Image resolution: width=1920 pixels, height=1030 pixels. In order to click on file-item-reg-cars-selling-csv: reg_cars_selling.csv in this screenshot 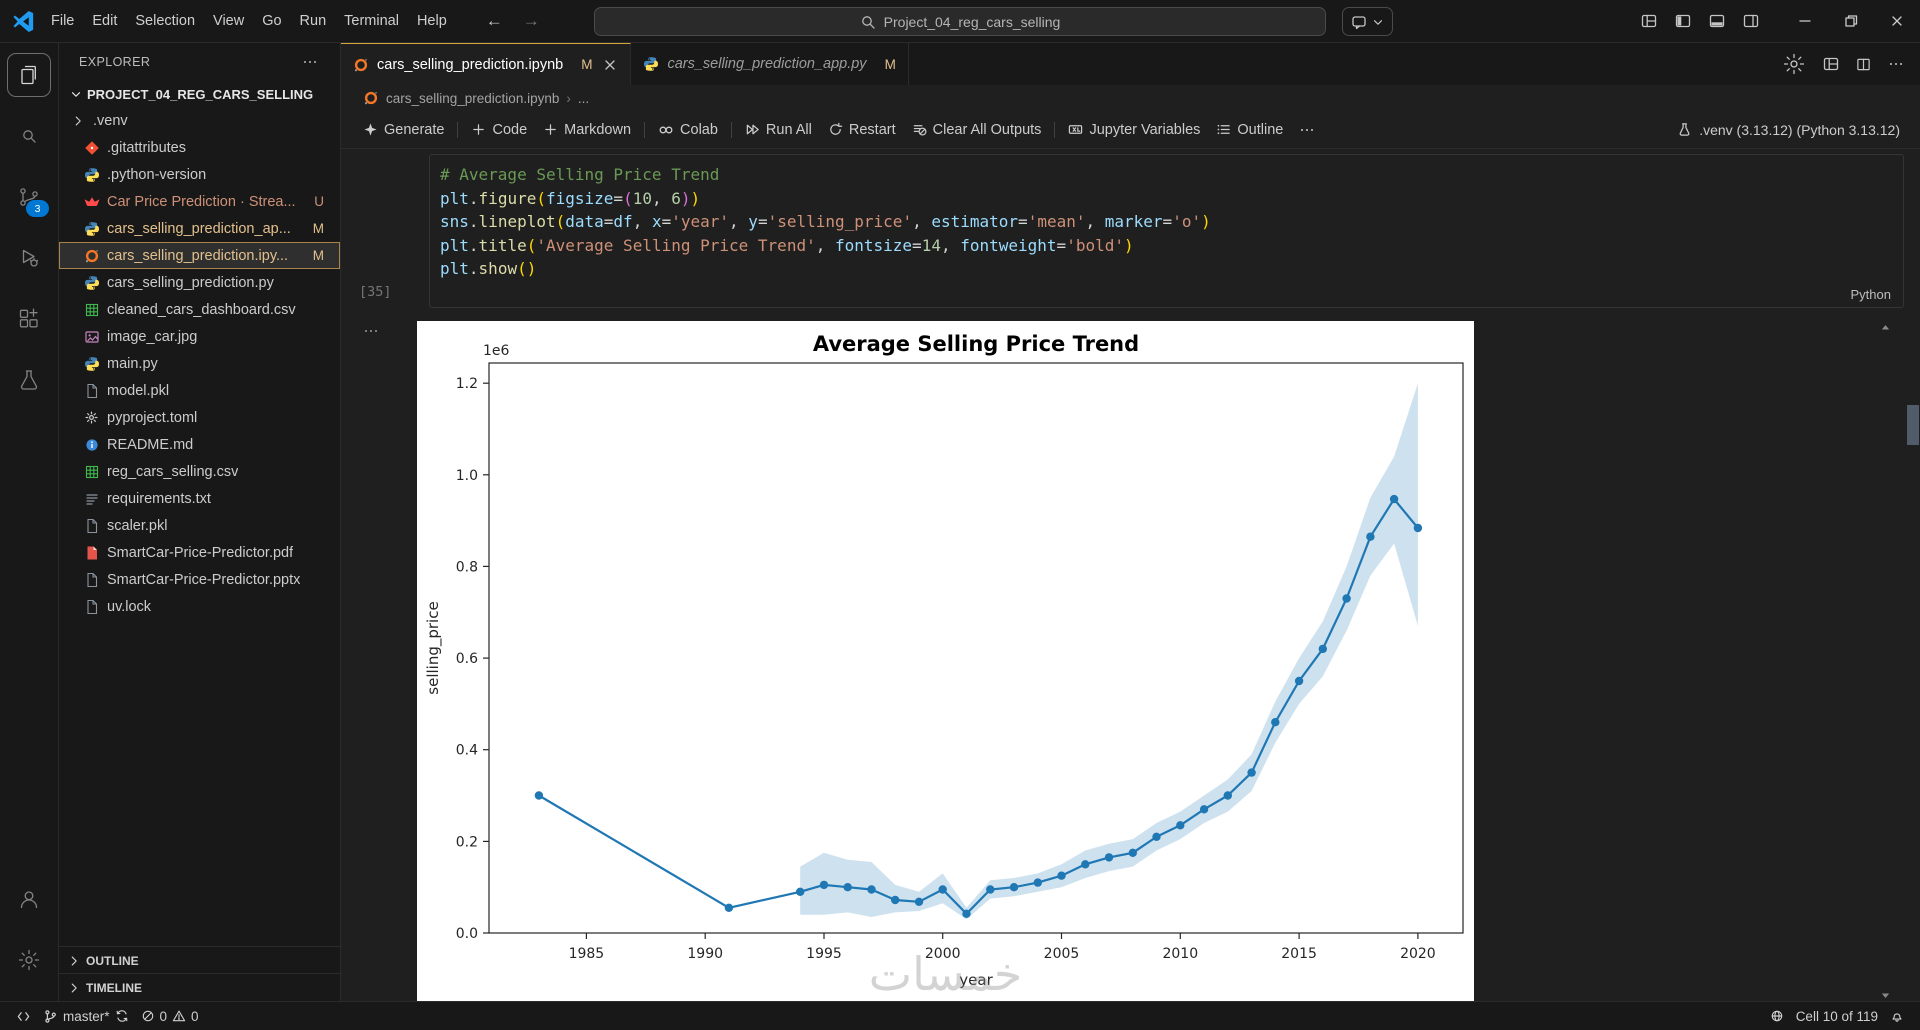, I will do `click(199, 471)`.